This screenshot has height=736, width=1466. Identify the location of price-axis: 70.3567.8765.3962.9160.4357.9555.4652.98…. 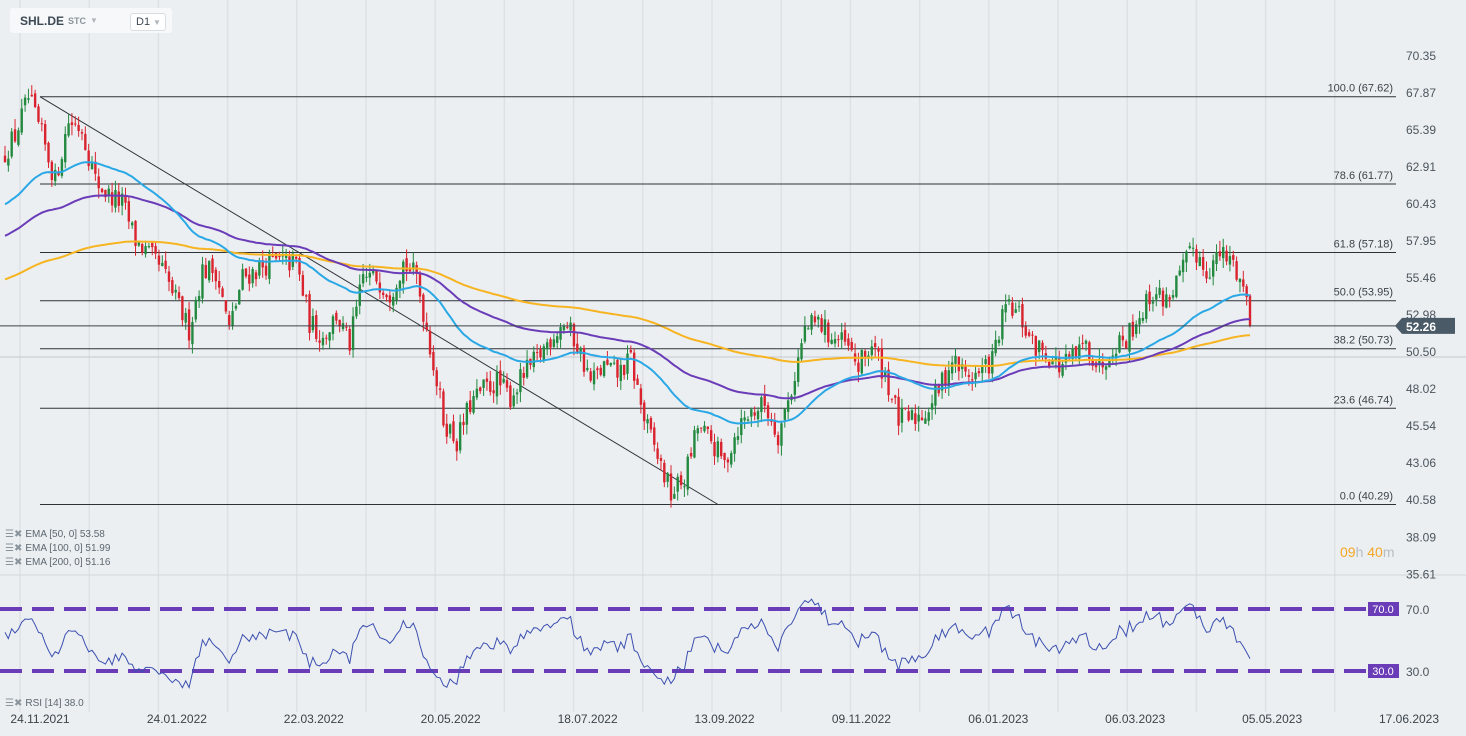
(1421, 315).